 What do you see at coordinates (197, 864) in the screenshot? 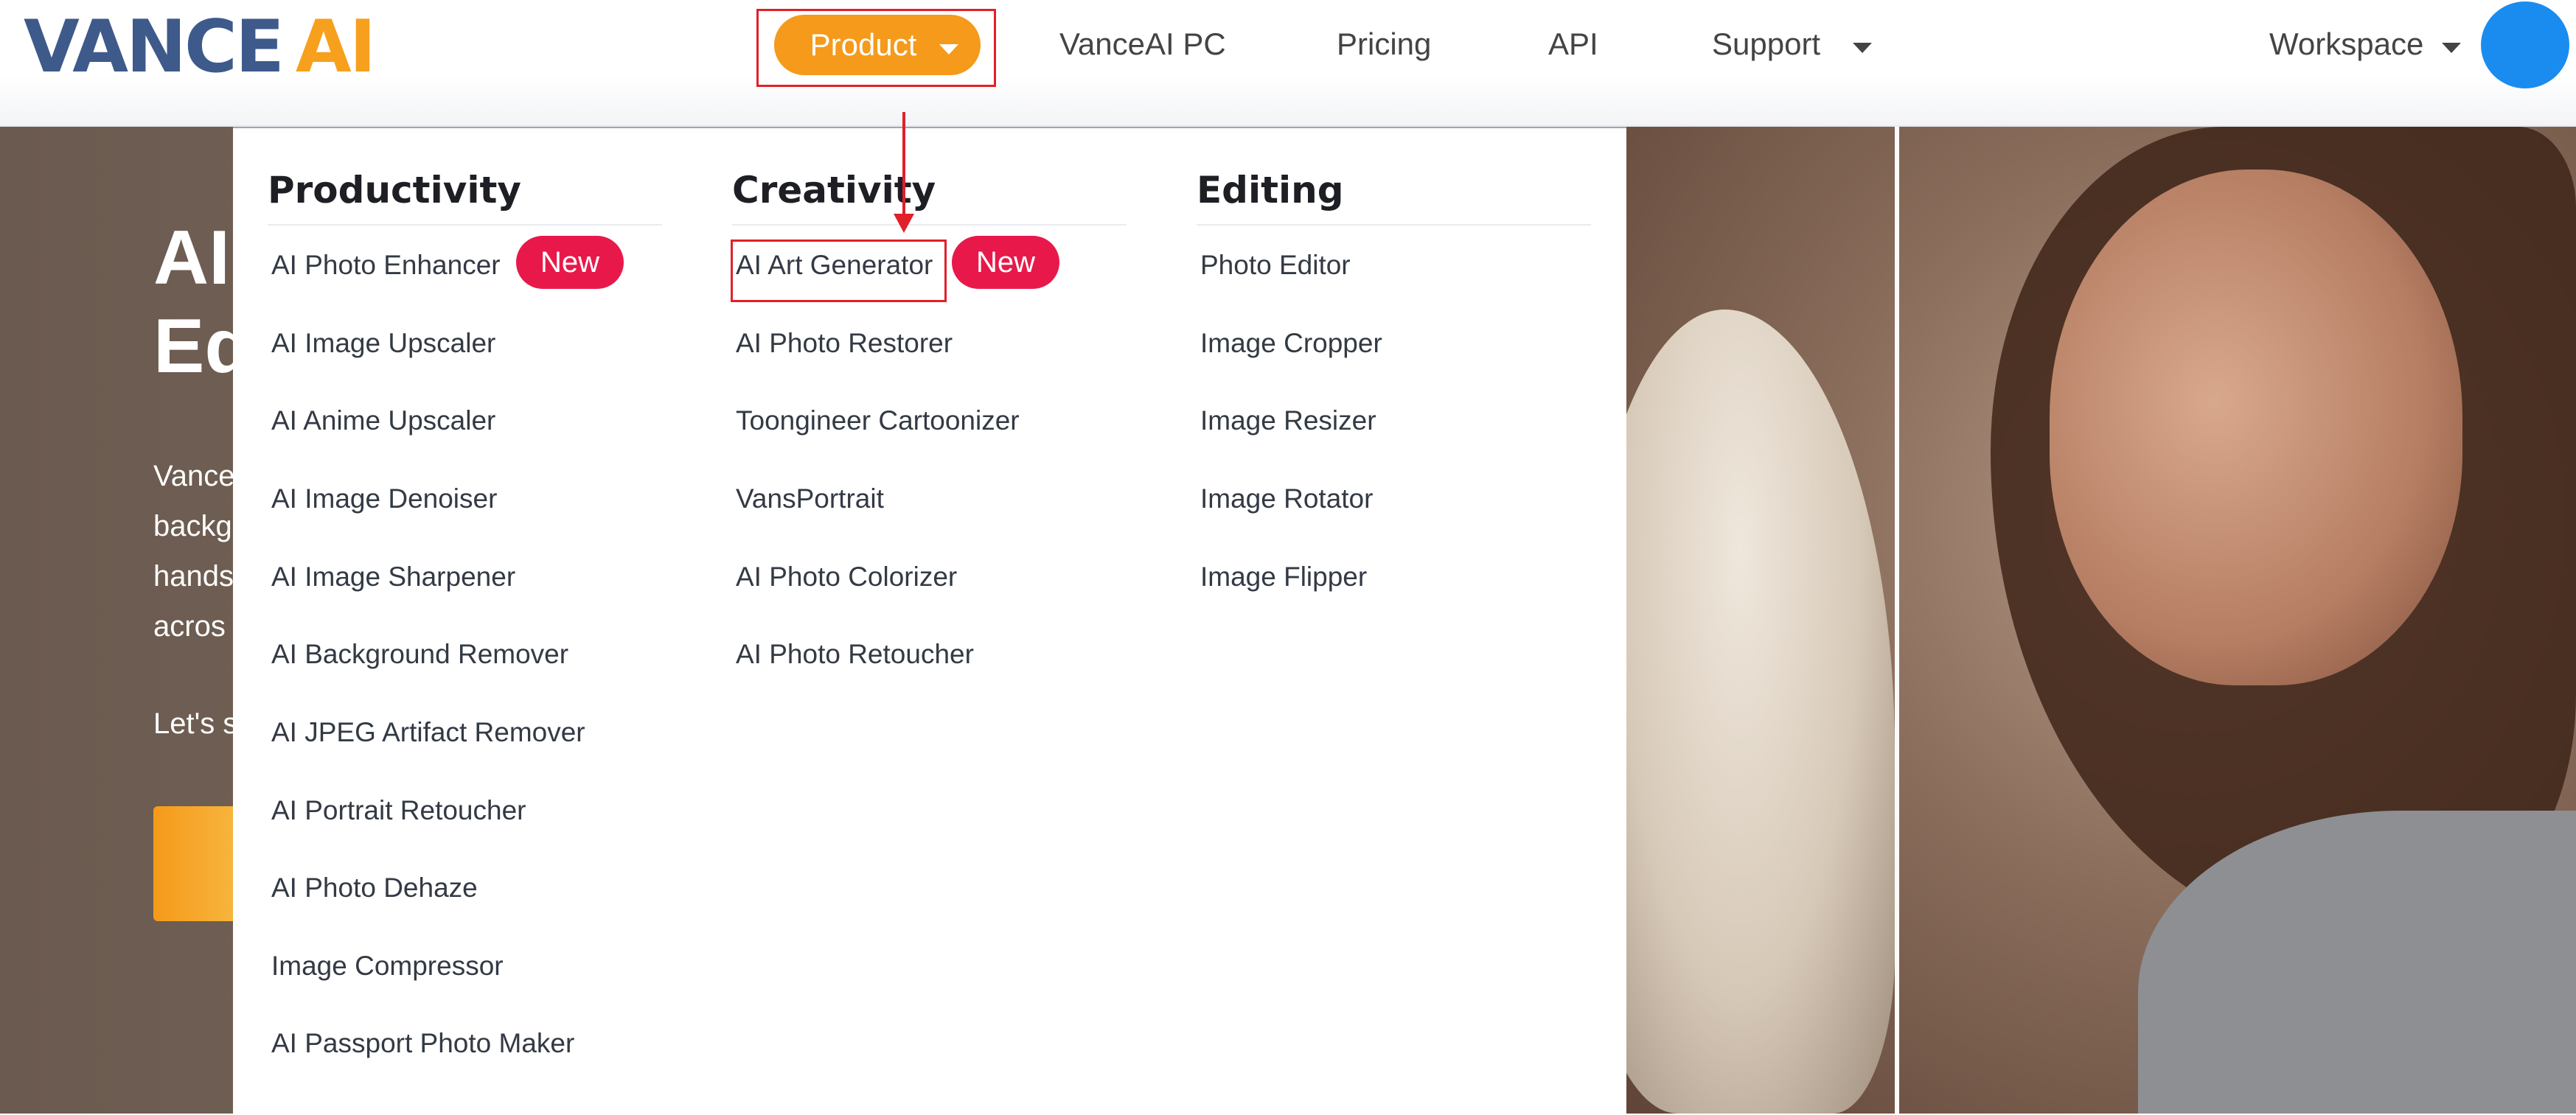
I see `hero-cta-button` at bounding box center [197, 864].